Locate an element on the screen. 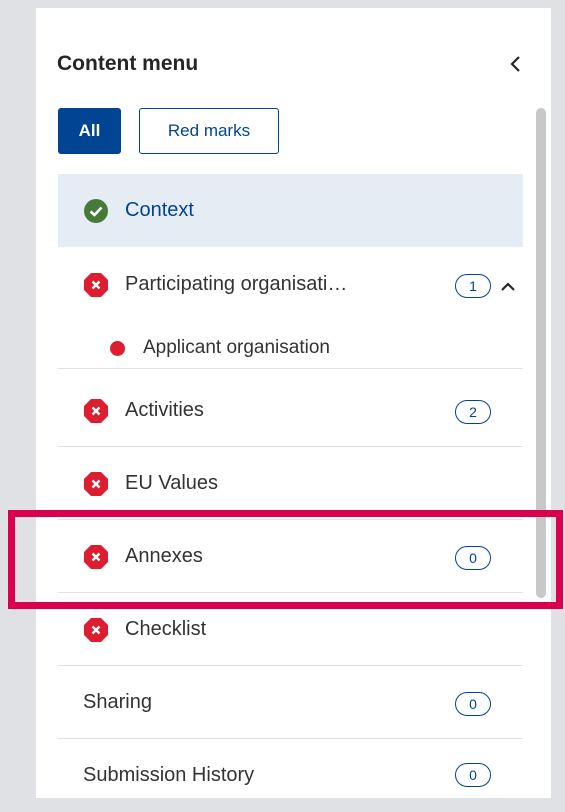 This screenshot has height=812, width=565. menu-item-label: EU Values is located at coordinates (172, 483).